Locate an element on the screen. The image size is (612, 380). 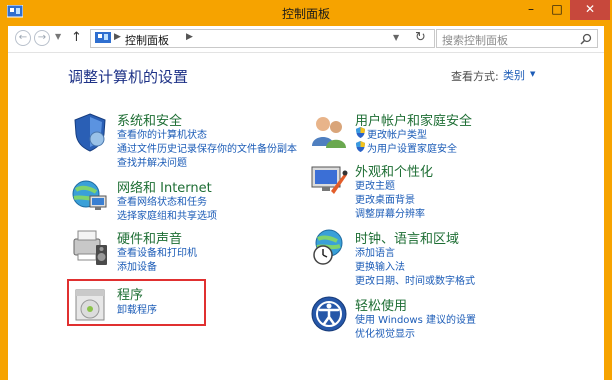
link-file-history-backup: 通过文件历史记录保存你的文件备份副本 is located at coordinates (207, 147).